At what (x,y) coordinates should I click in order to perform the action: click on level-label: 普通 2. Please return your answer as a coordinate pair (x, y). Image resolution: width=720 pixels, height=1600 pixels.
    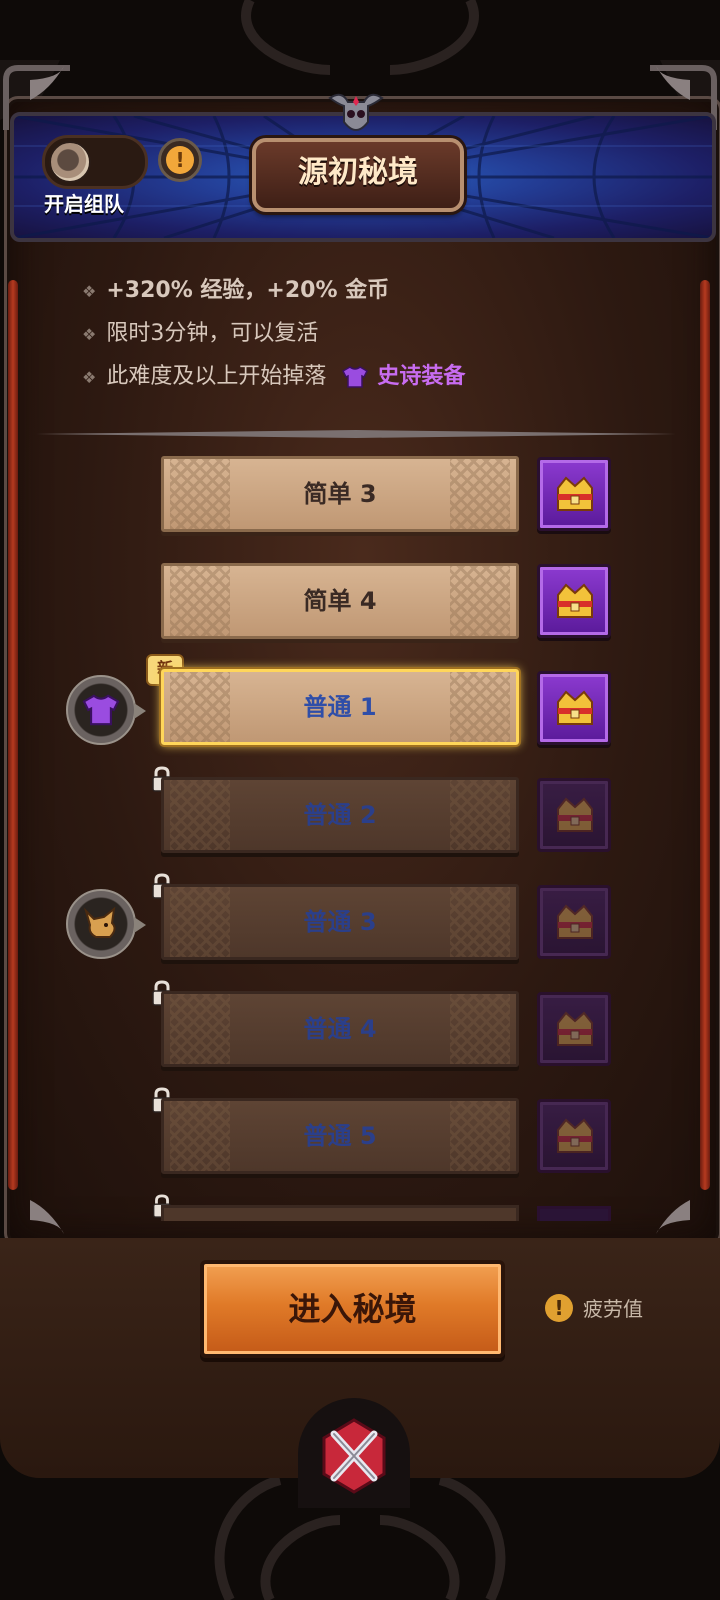
    Looking at the image, I should click on (340, 815).